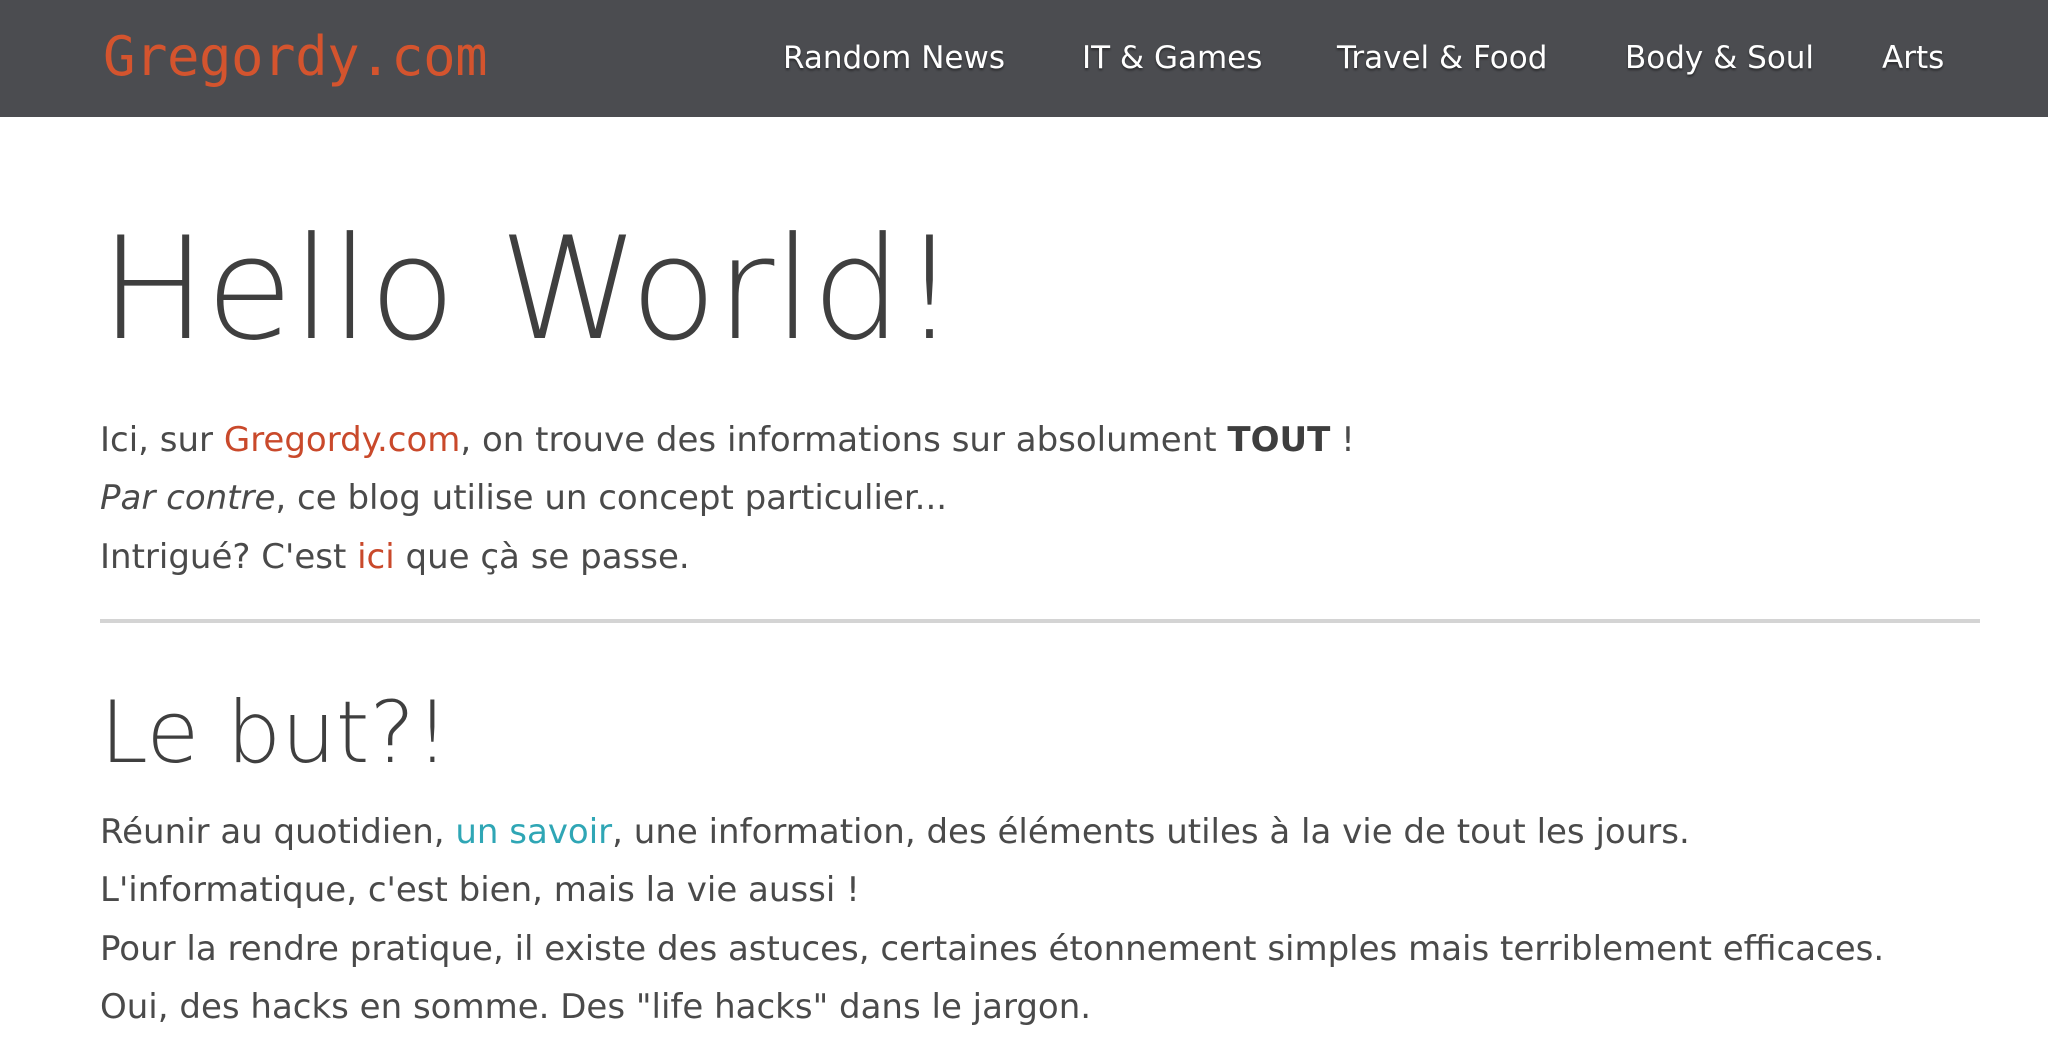 This screenshot has height=1042, width=2048. Describe the element at coordinates (376, 557) in the screenshot. I see `ici-link: ici` at that location.